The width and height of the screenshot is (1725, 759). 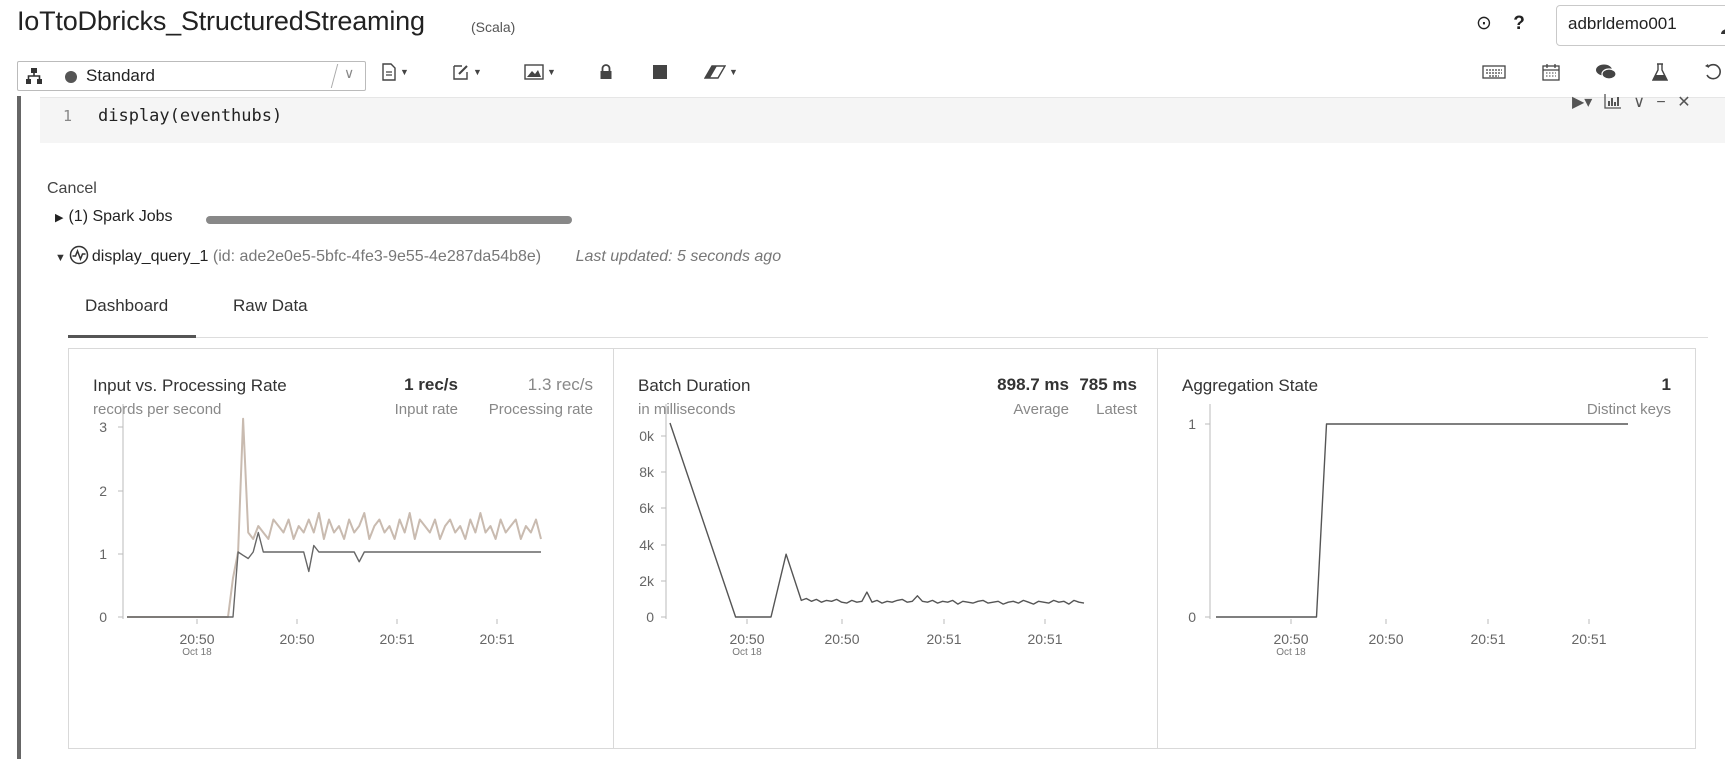 What do you see at coordinates (59, 218) in the screenshot?
I see `caret-right-icon: ▶` at bounding box center [59, 218].